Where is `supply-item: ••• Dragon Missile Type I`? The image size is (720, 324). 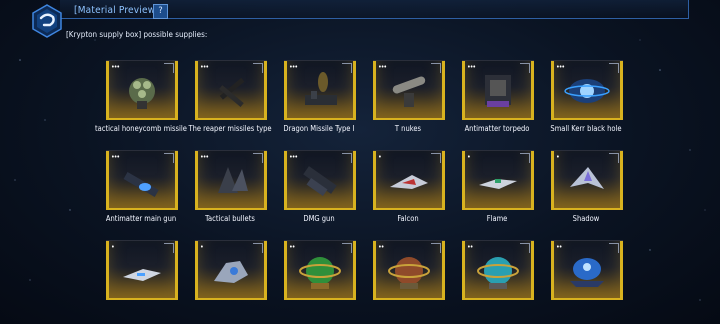 supply-item: ••• Dragon Missile Type I is located at coordinates (319, 96).